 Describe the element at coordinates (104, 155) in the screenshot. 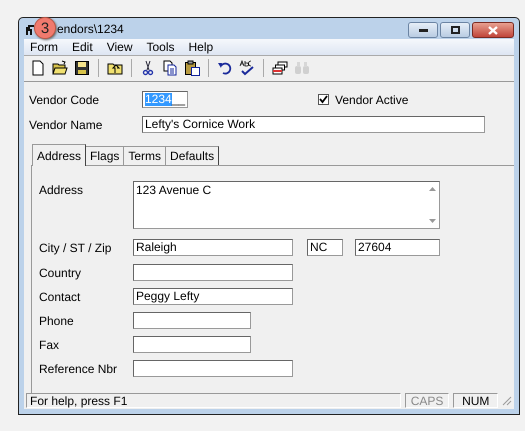

I see `tab: Flags` at that location.